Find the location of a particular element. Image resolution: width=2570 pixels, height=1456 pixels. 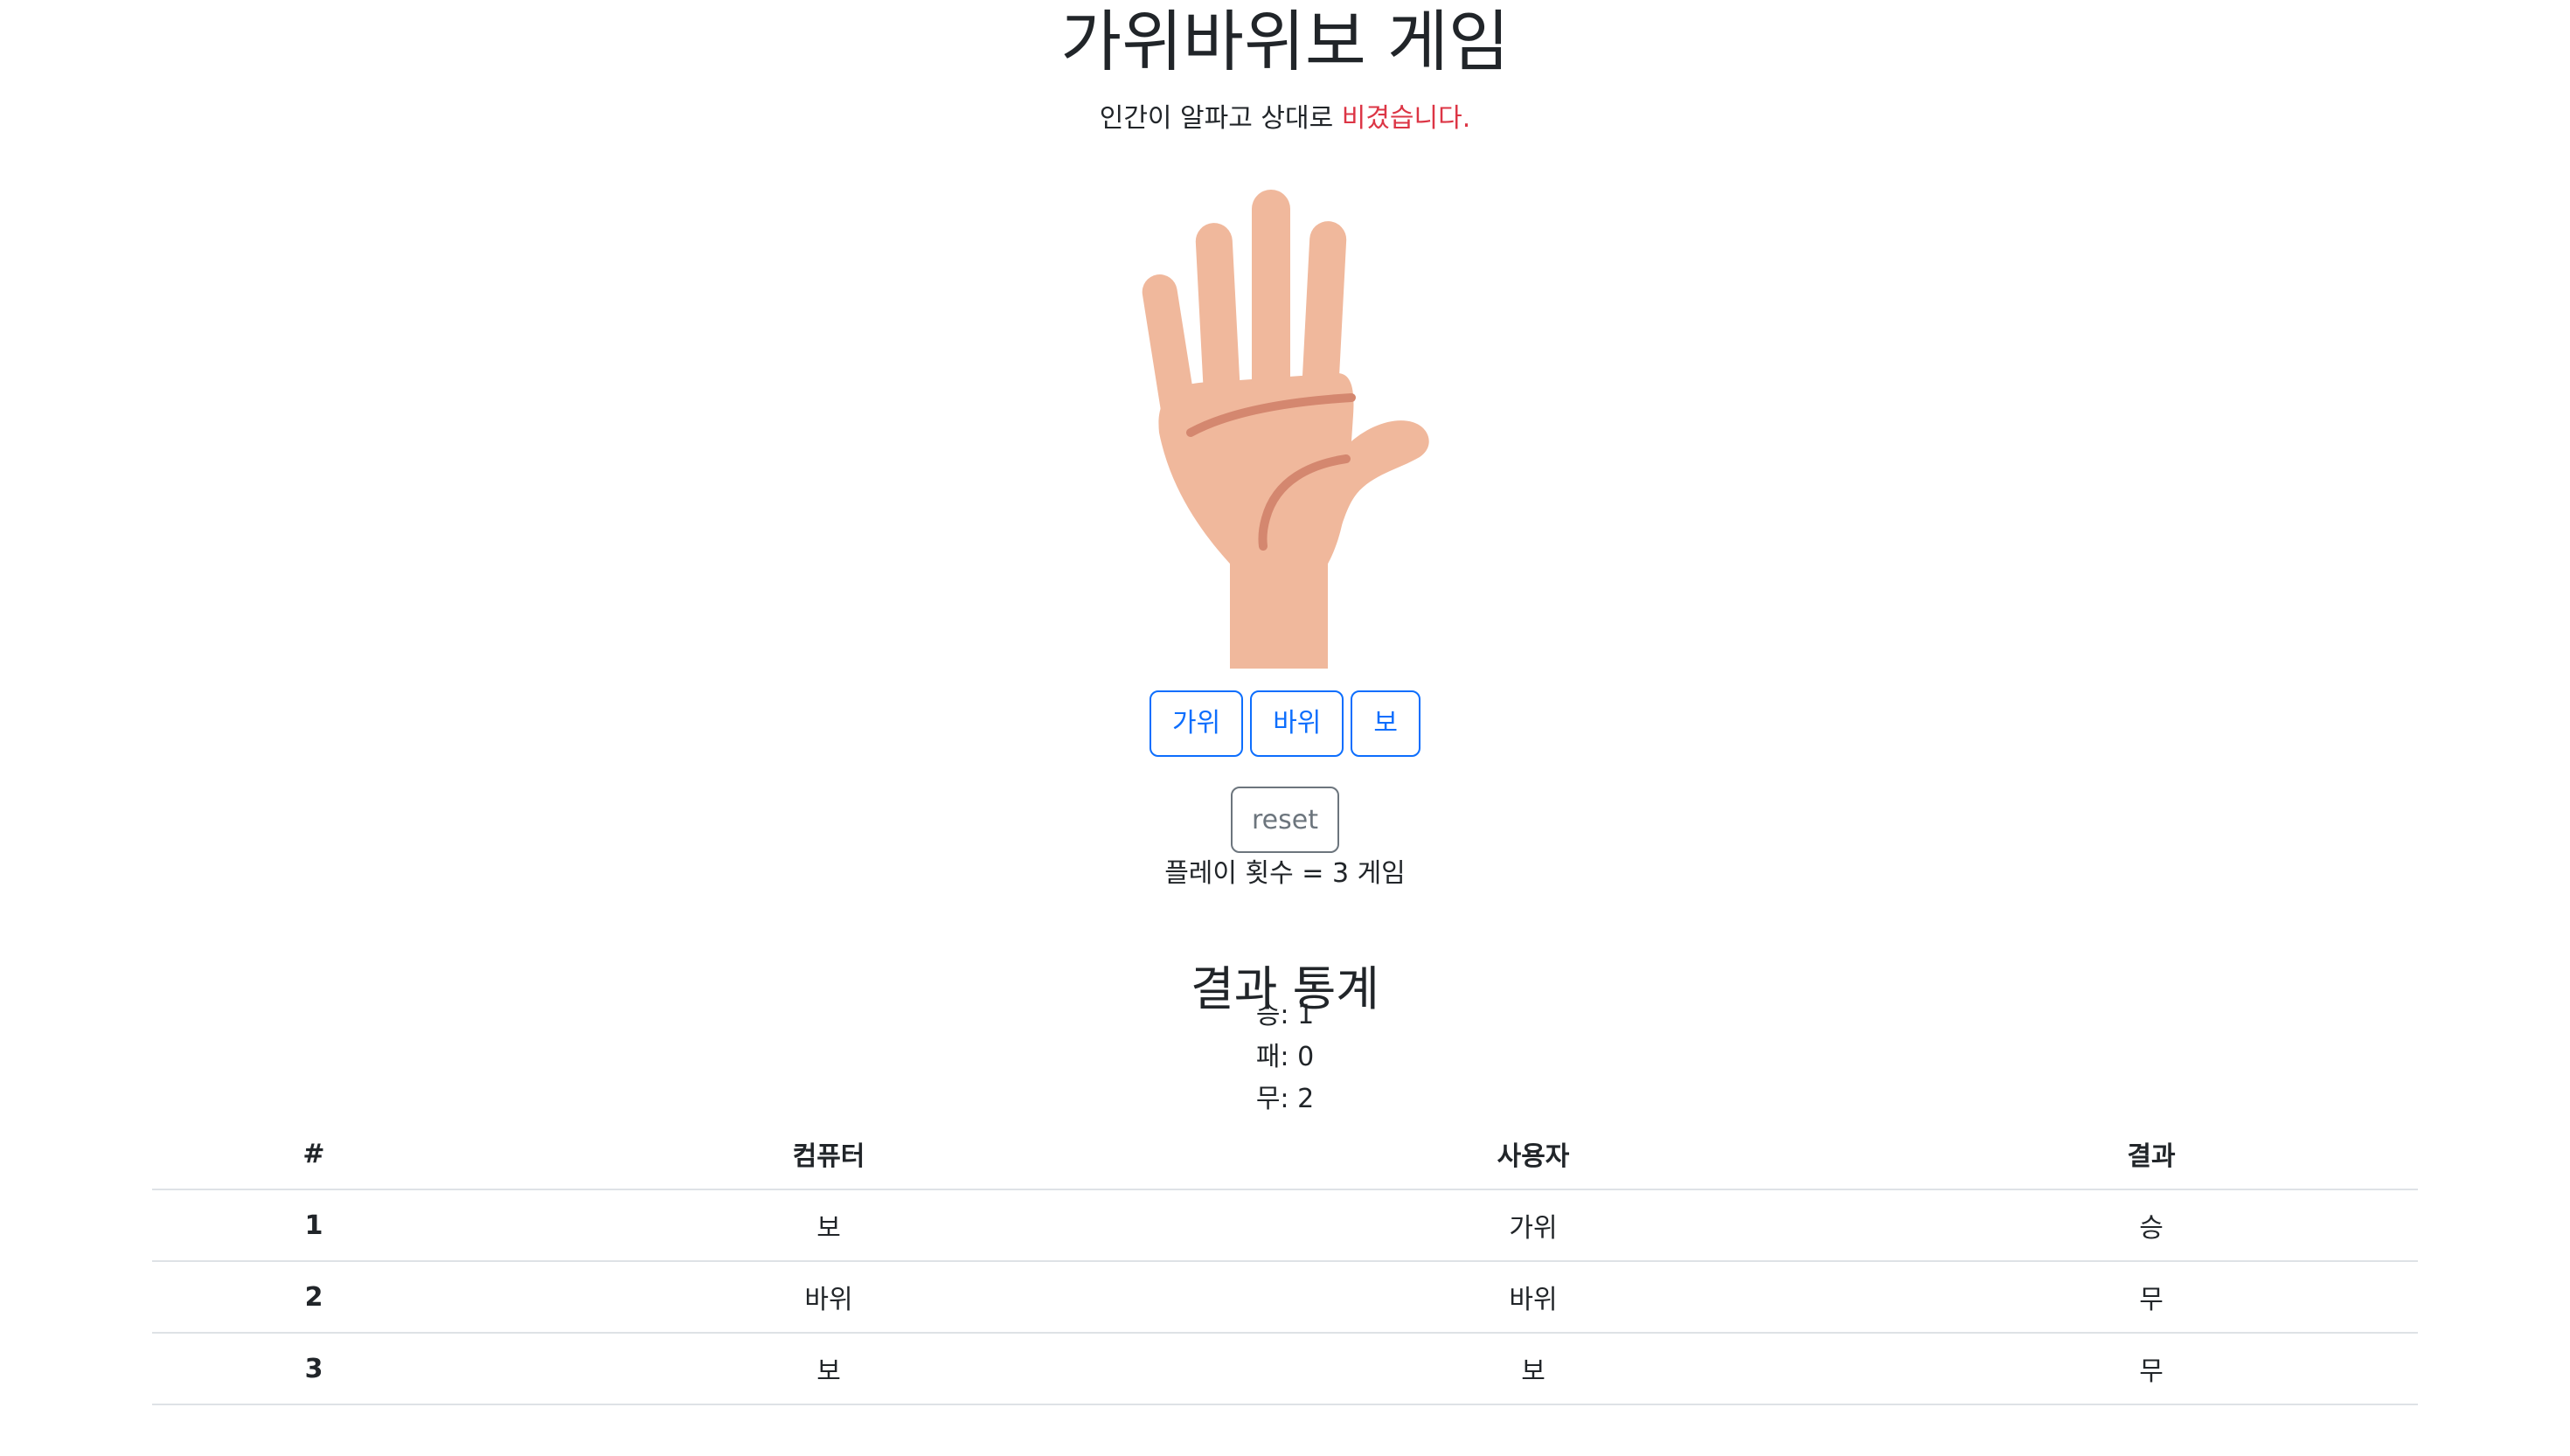

cell-number: 3 is located at coordinates (314, 1369).